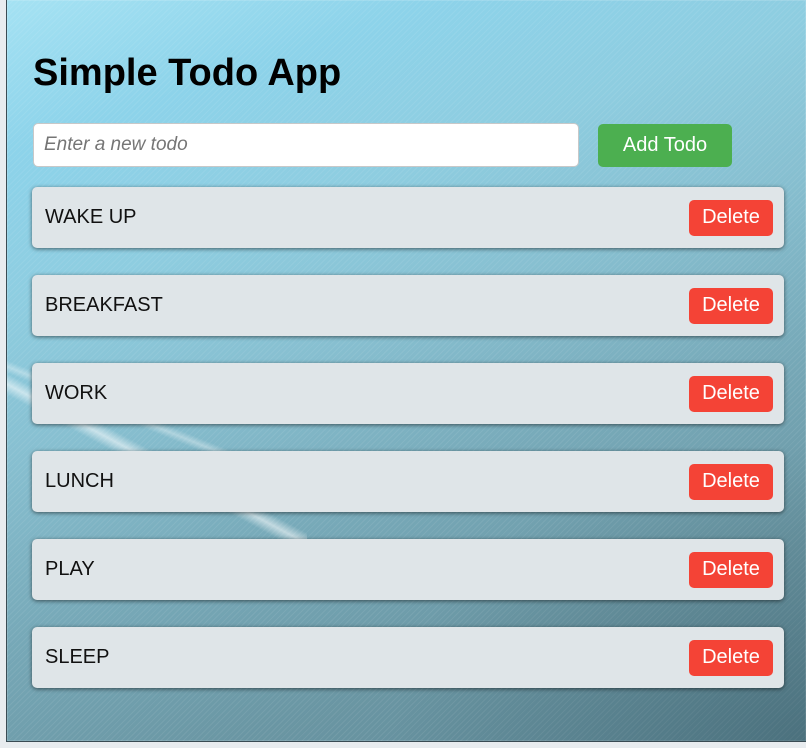 This screenshot has width=806, height=748. I want to click on todo-item: WAKE UP Delete, so click(408, 217).